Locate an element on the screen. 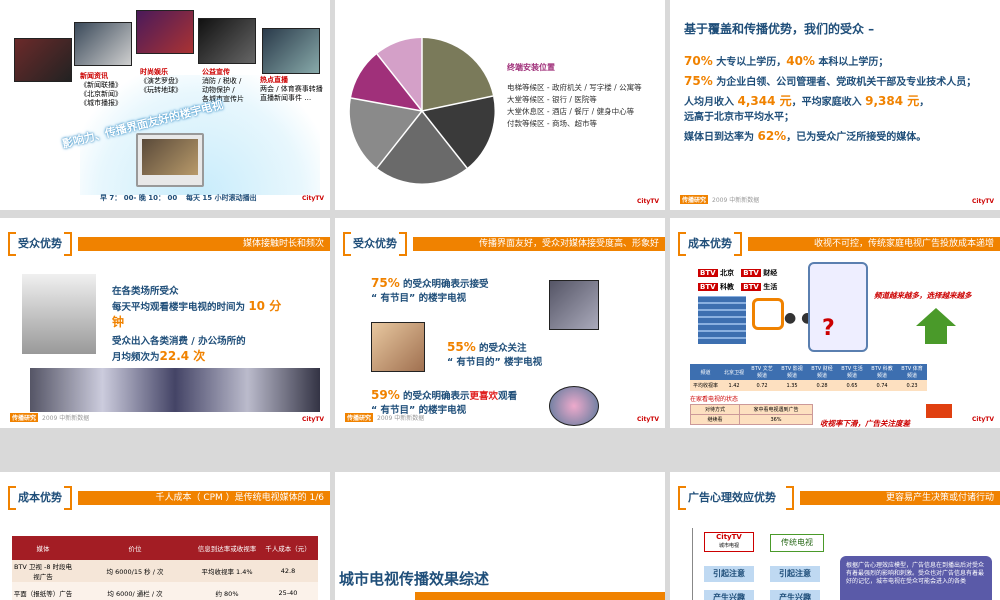 Image resolution: width=1000 pixels, height=600 pixels. channel-logos: BTV 北京 BTV 财经 BTV 科教 BTV 生活 is located at coordinates (738, 280).